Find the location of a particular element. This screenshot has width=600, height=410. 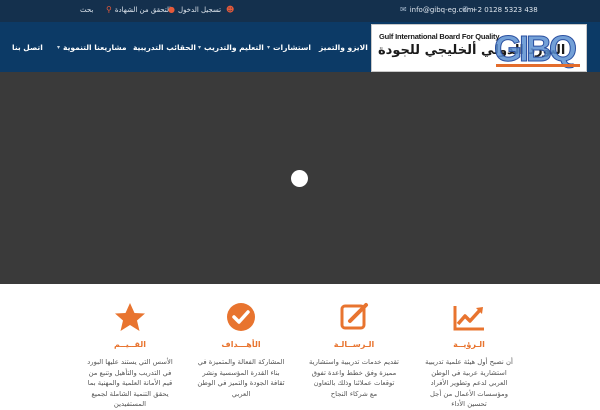

nav-item-iso: الايزو والتميز is located at coordinates (343, 47).